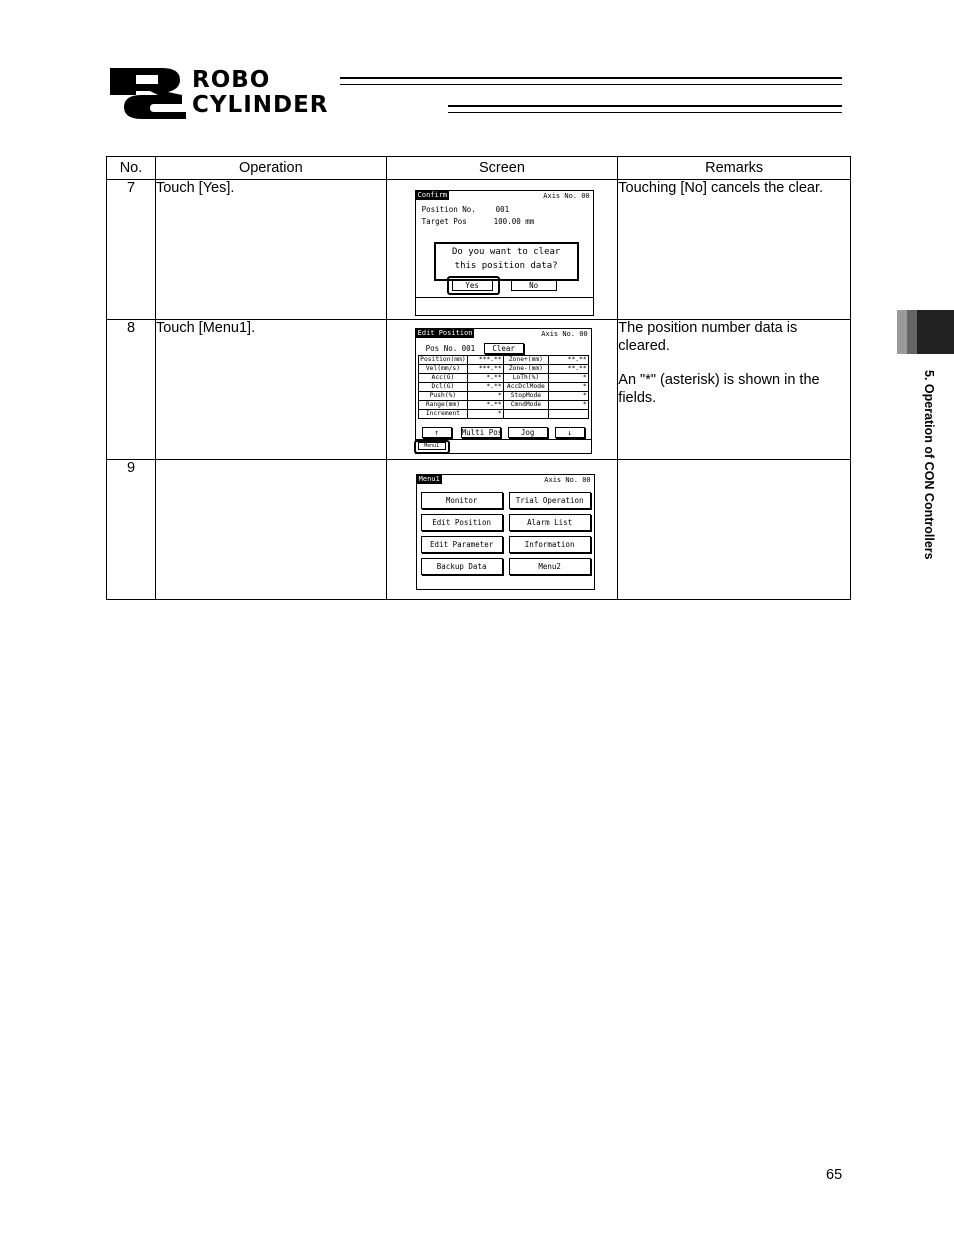 The height and width of the screenshot is (1235, 954). Describe the element at coordinates (443, 405) in the screenshot. I see `param-label: Range(mm)` at that location.